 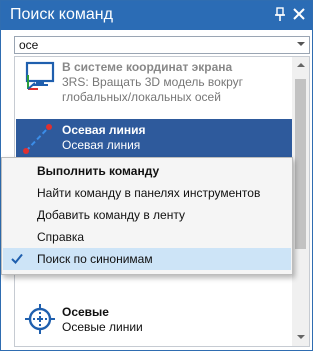 What do you see at coordinates (40, 75) in the screenshot?
I see `screen-coordinate-system-icon` at bounding box center [40, 75].